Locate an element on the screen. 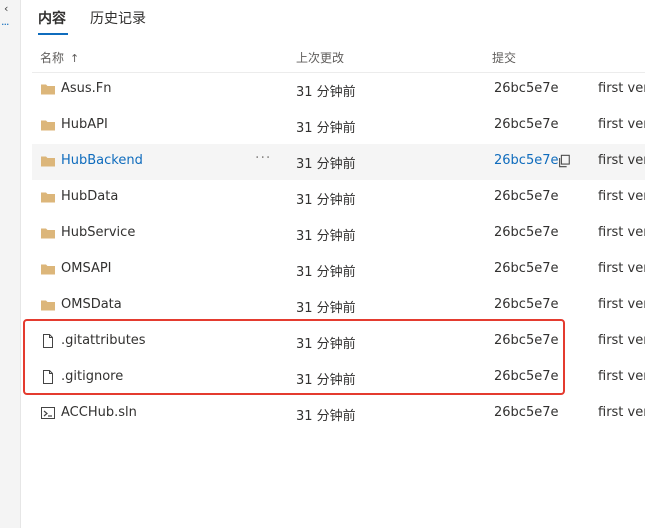 The width and height of the screenshot is (645, 528). tab-contents-label: 内容 is located at coordinates (52, 19).